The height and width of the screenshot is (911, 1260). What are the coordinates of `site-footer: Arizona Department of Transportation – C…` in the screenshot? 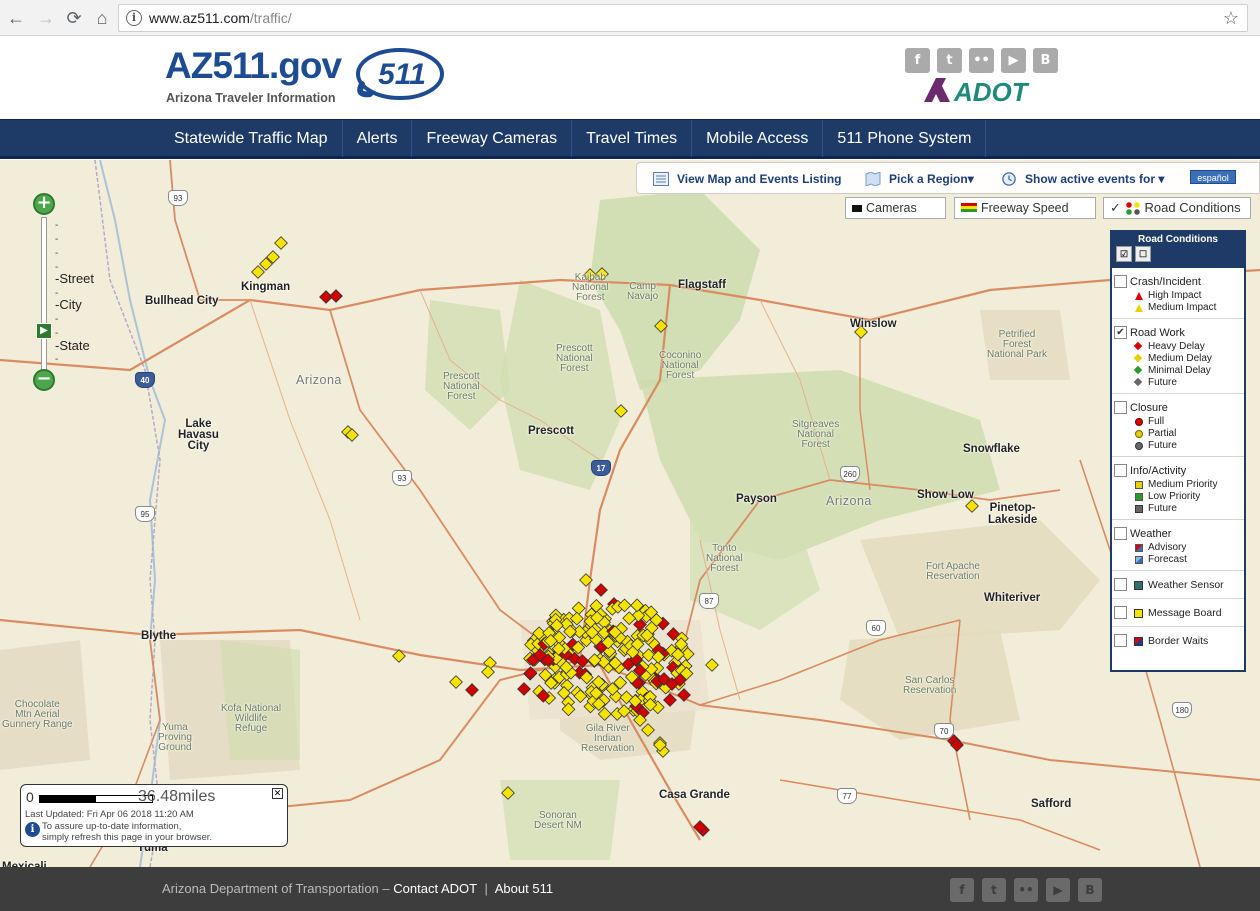 It's located at (630, 889).